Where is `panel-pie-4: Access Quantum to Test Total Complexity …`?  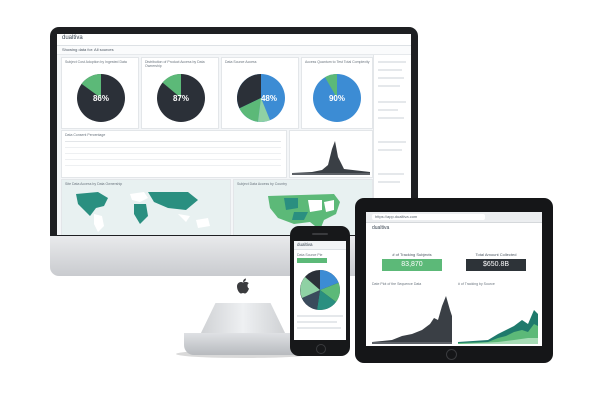
panel-pie-4: Access Quantum to Test Total Complexity … is located at coordinates (337, 93).